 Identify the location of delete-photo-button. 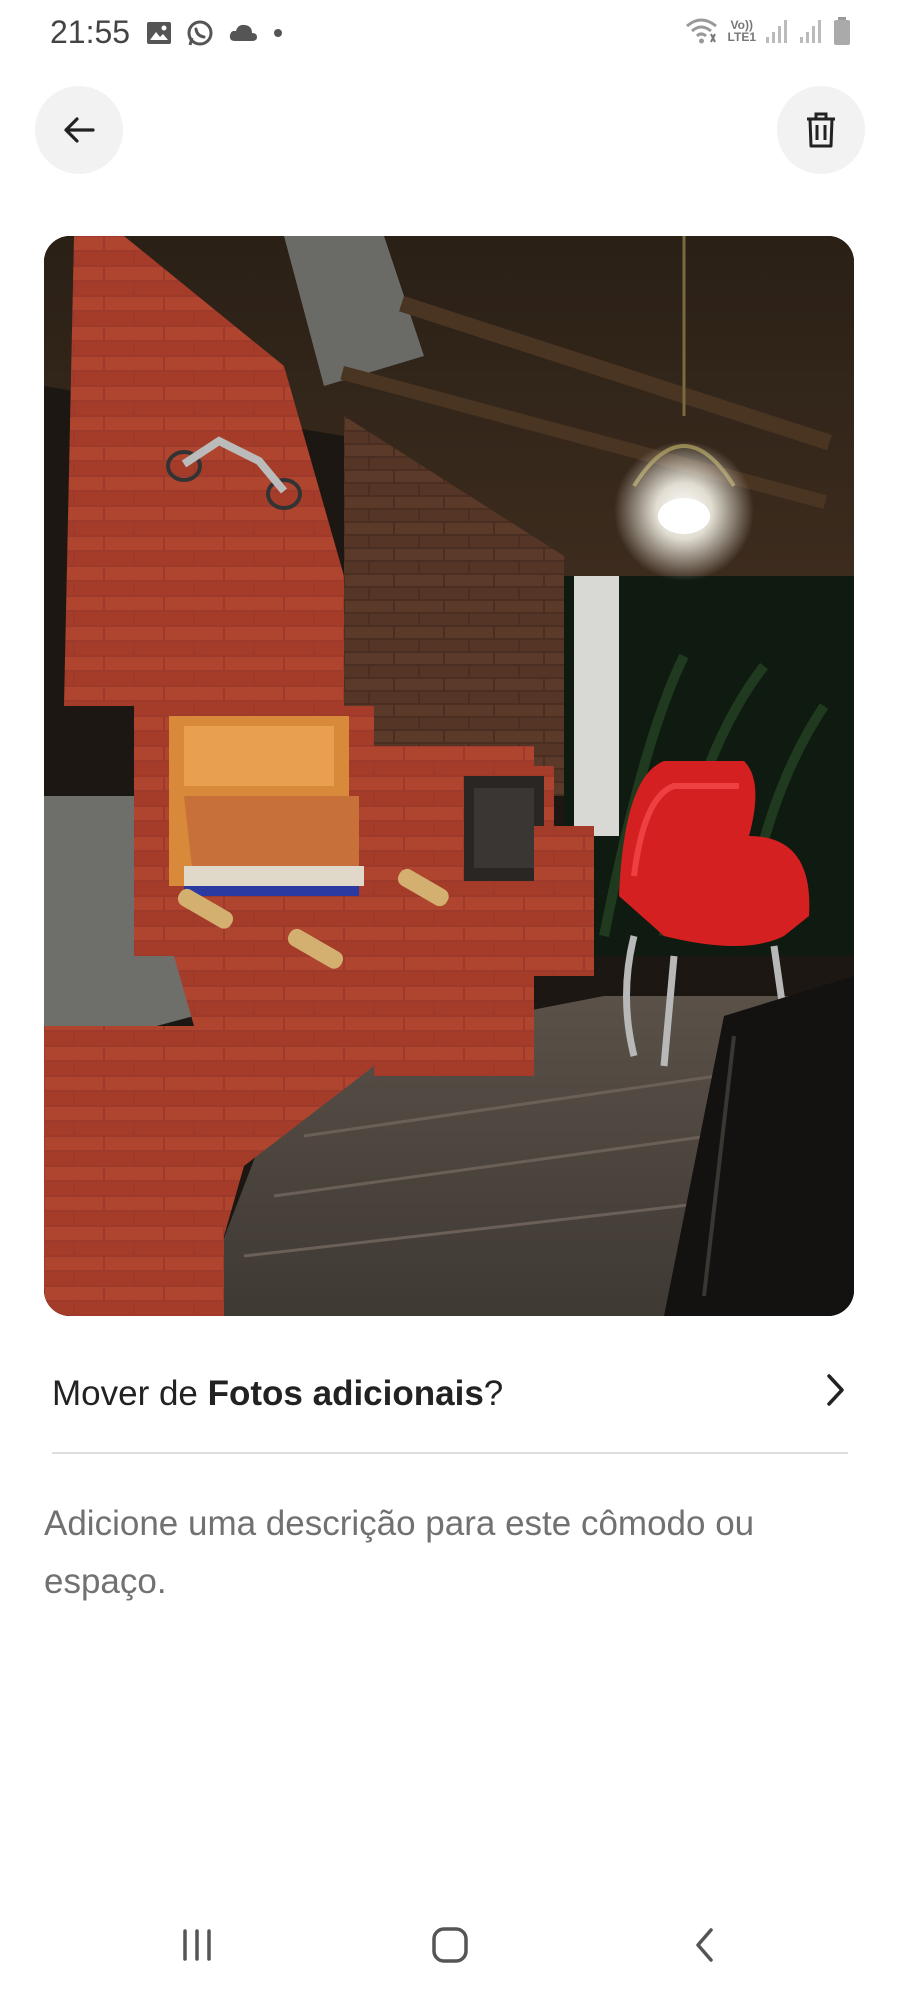
(821, 130).